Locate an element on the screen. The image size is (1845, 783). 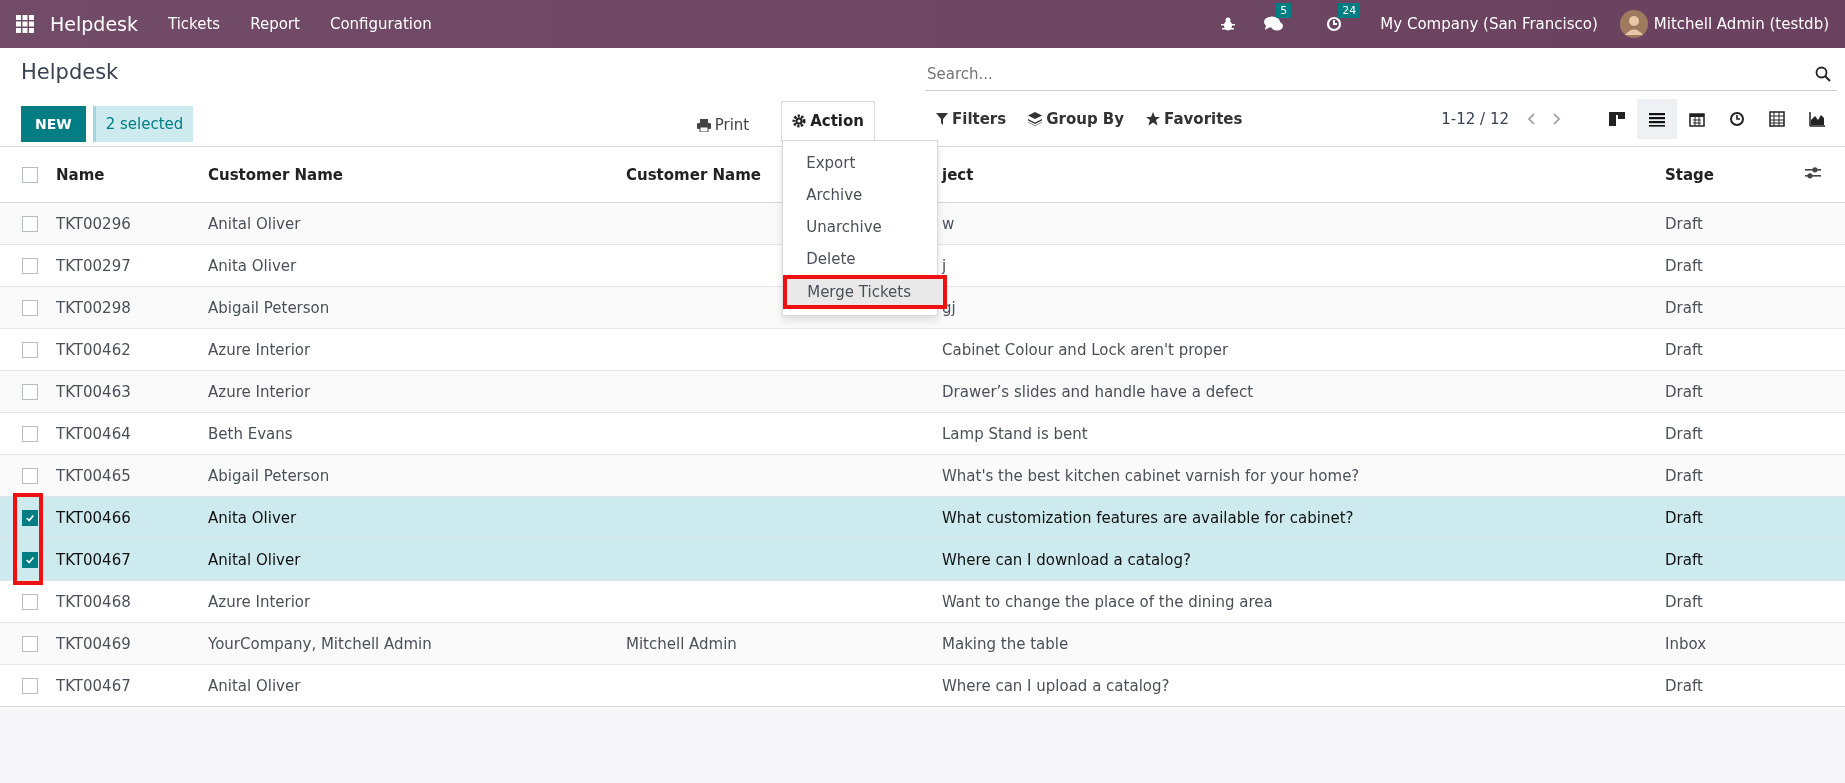
table-cell: What's the best kitchen cabinet varnish for your home? is located at coordinates (1151, 475).